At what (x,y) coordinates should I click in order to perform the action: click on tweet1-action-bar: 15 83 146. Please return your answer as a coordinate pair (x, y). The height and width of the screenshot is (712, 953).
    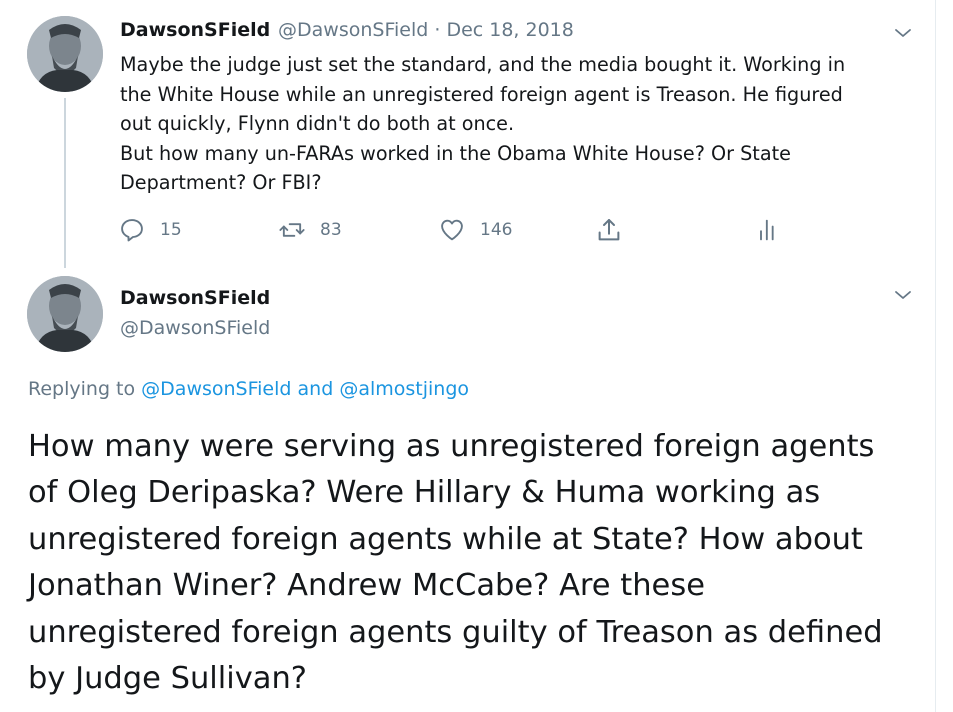
    Looking at the image, I should click on (458, 230).